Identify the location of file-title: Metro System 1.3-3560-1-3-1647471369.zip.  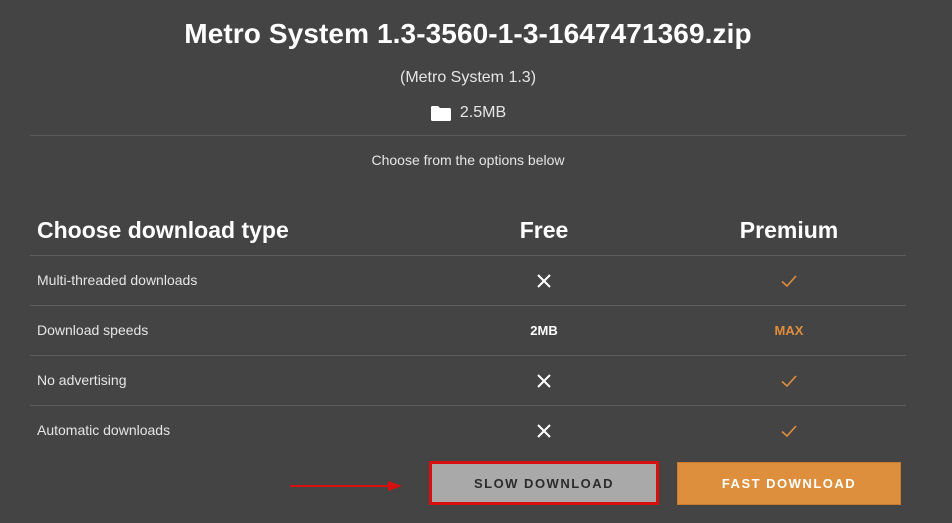
(468, 33).